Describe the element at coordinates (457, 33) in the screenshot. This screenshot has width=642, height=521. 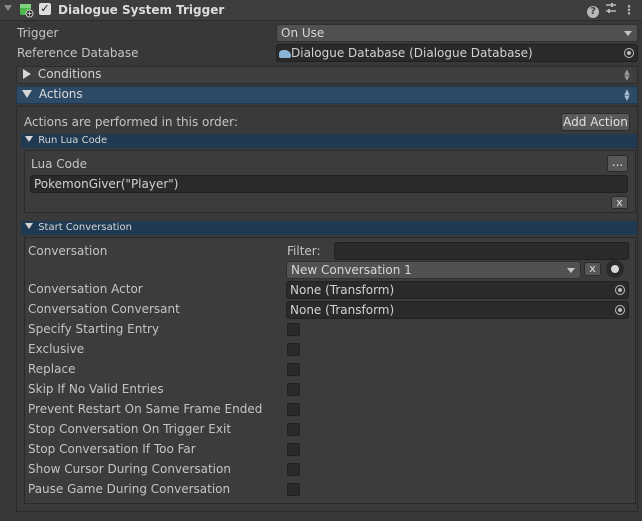
I see `trigger-dropdown: On Use` at that location.